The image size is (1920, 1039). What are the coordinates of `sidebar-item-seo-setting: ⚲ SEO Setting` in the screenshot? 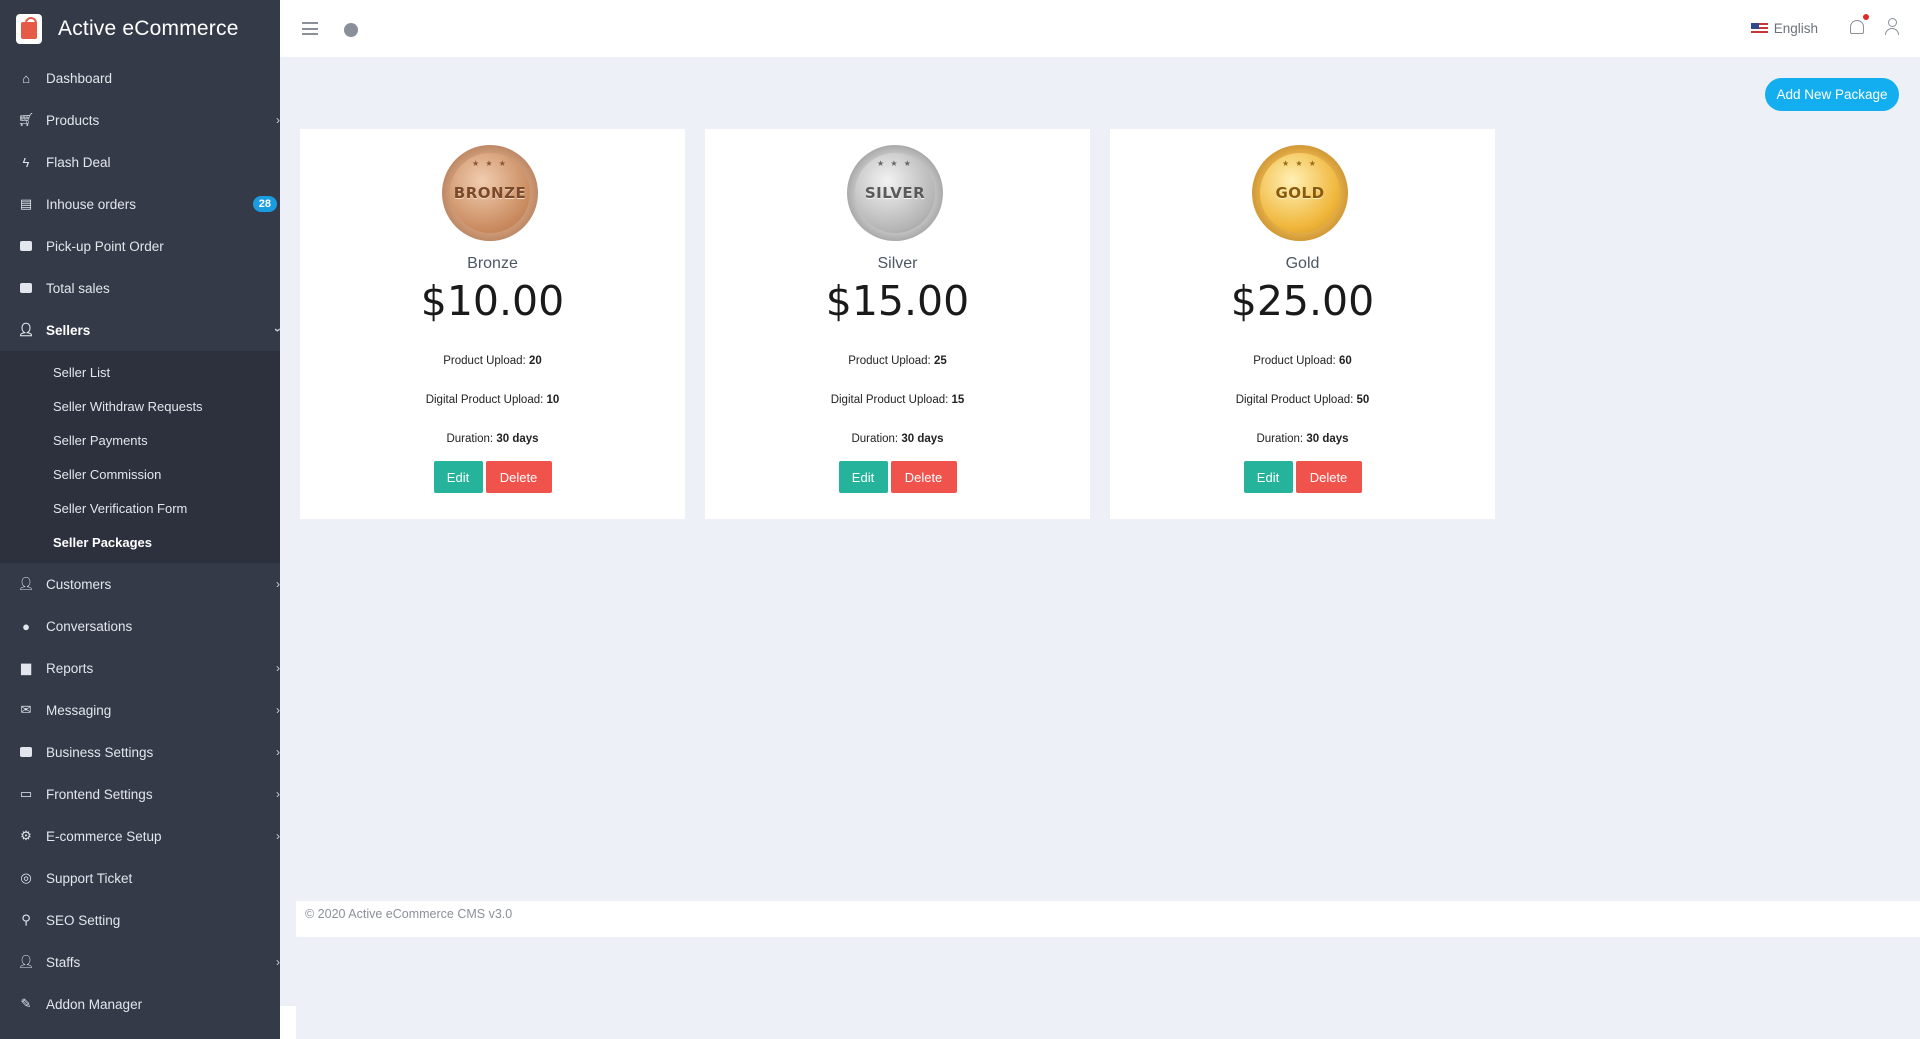 It's located at (140, 920).